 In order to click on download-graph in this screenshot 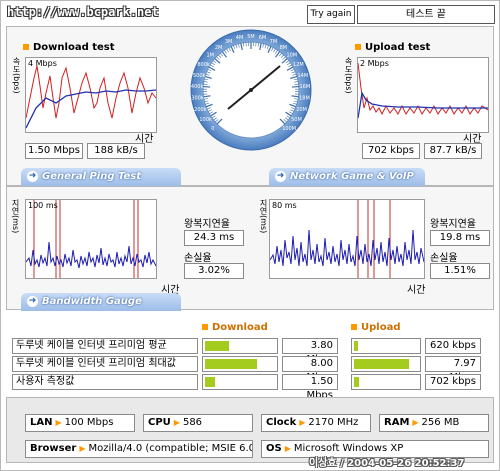, I will do `click(91, 95)`.